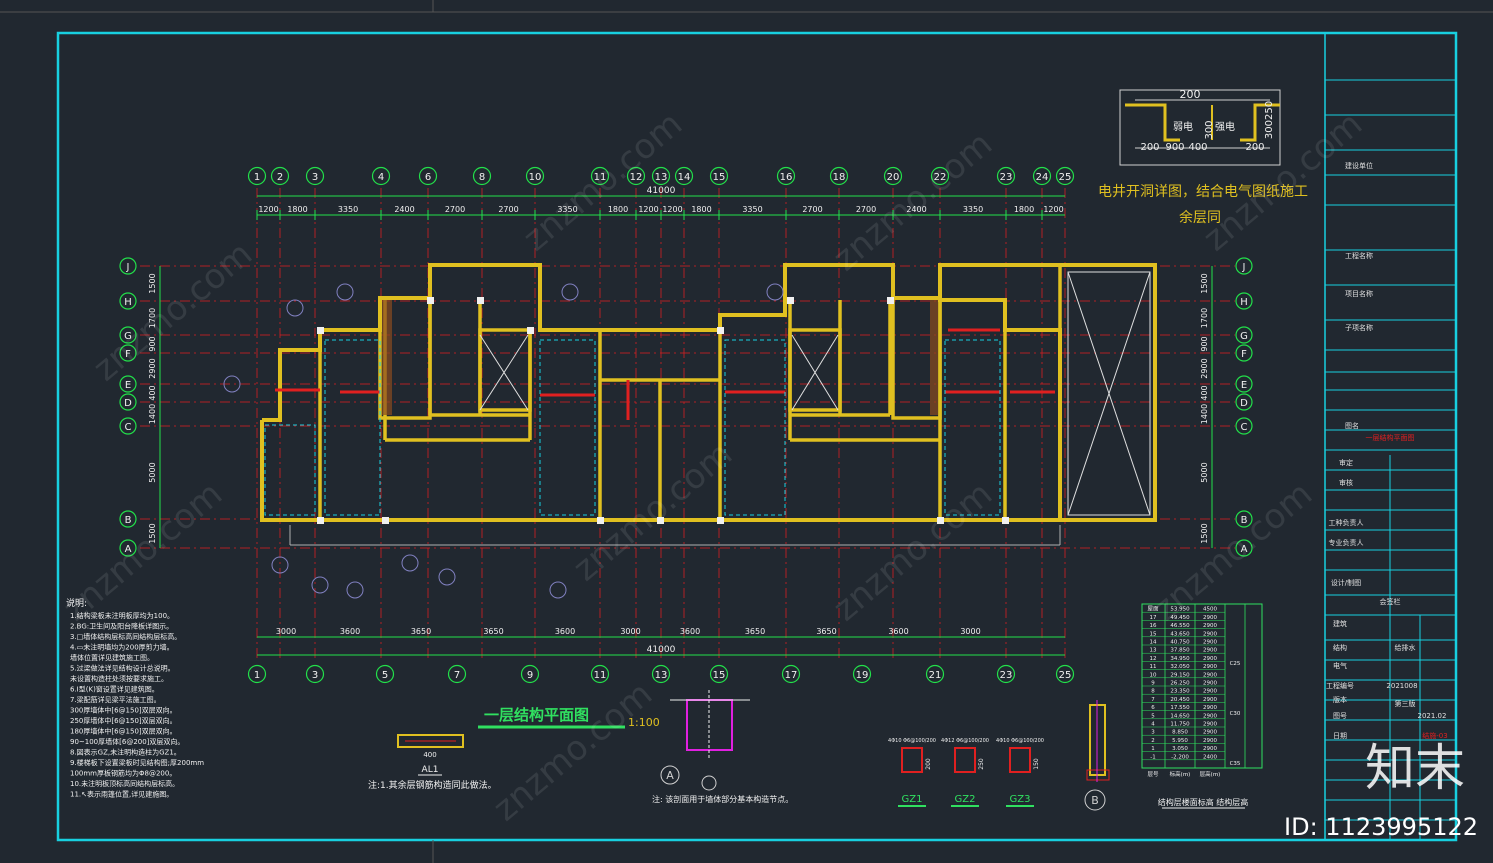  What do you see at coordinates (1204, 343) in the screenshot?
I see `dim-label: 900` at bounding box center [1204, 343].